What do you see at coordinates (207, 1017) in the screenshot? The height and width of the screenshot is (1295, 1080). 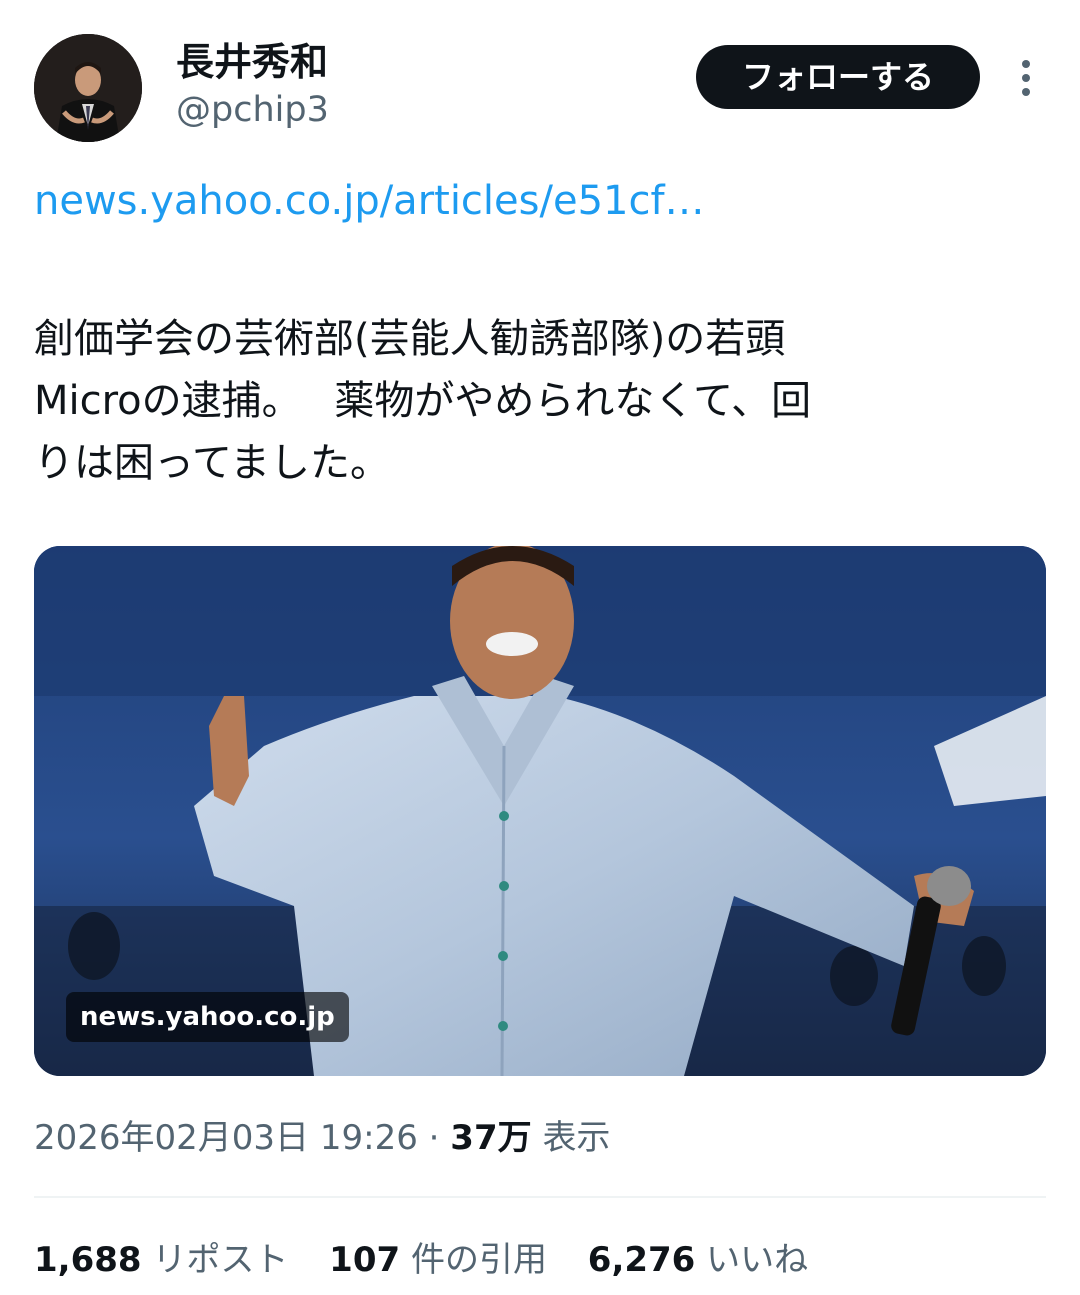 I see `card-domain-badge: news.yahoo.co.jp` at bounding box center [207, 1017].